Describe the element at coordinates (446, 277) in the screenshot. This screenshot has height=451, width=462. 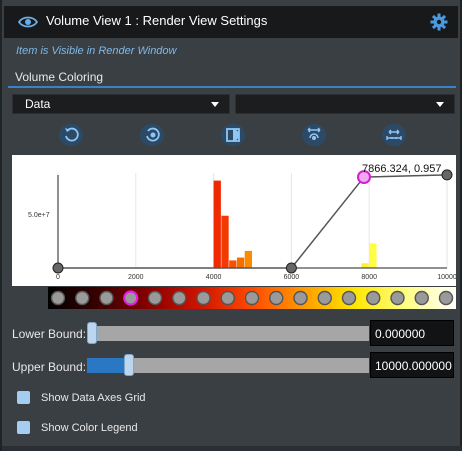
I see `x-tick-label: 10000` at that location.